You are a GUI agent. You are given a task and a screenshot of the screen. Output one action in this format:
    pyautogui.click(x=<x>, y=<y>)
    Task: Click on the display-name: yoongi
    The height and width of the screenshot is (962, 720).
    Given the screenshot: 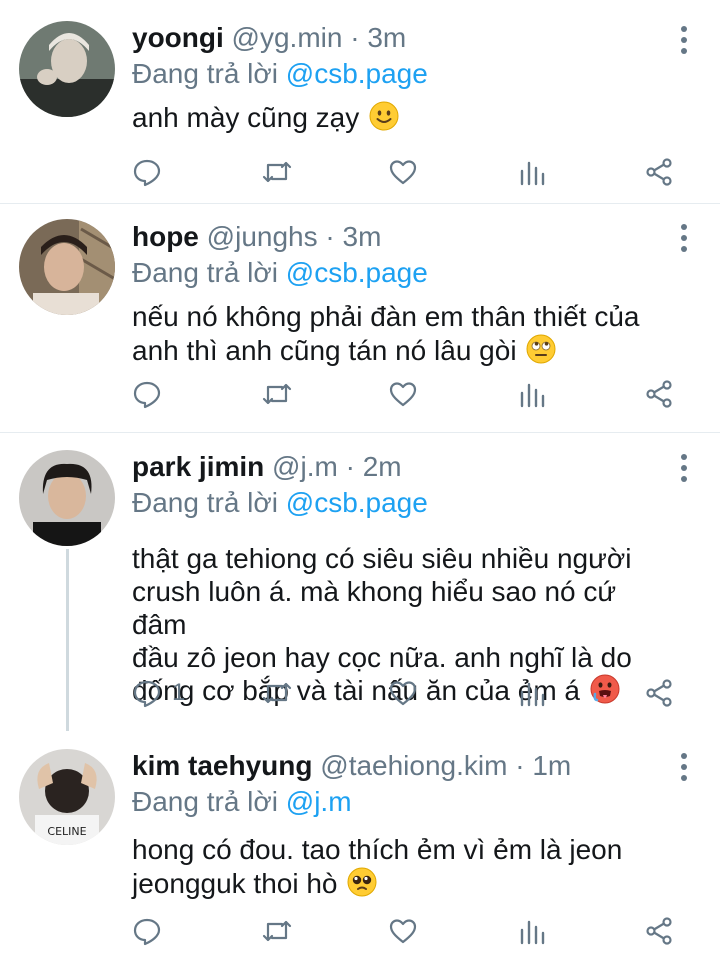 What is the action you would take?
    pyautogui.click(x=178, y=37)
    